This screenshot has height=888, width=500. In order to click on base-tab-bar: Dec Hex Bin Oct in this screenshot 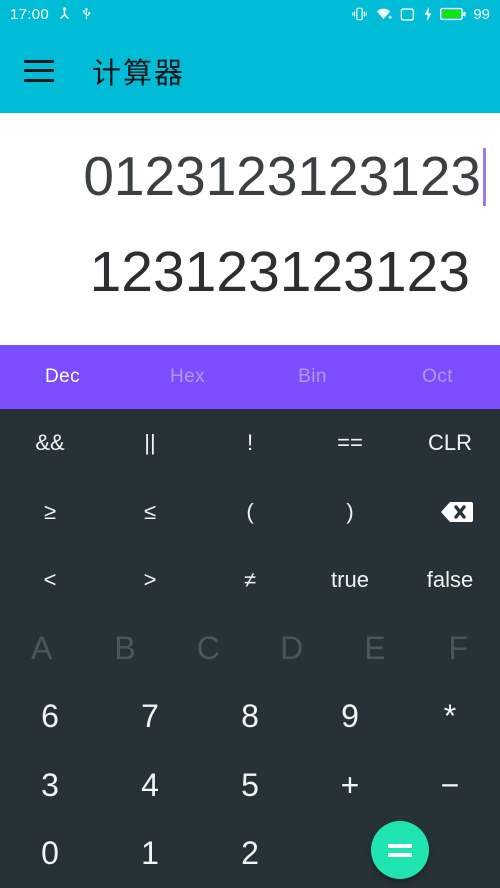, I will do `click(250, 377)`.